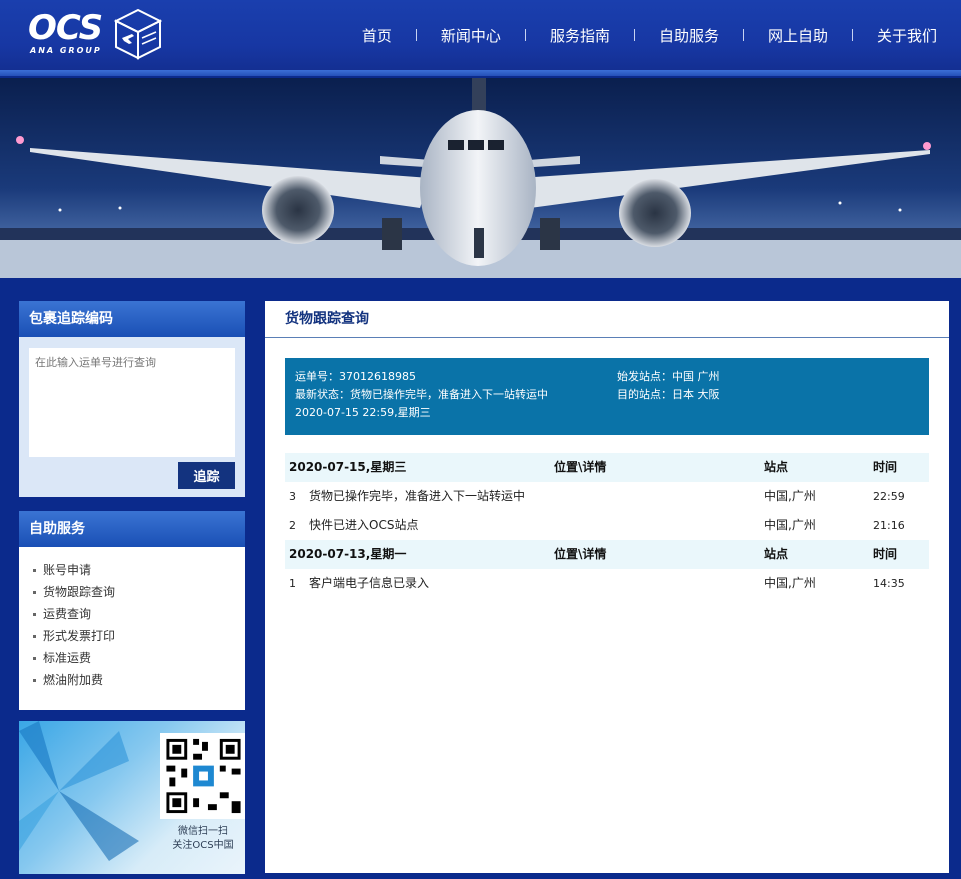  I want to click on event-description: 快件已进入OCS站点, so click(364, 525).